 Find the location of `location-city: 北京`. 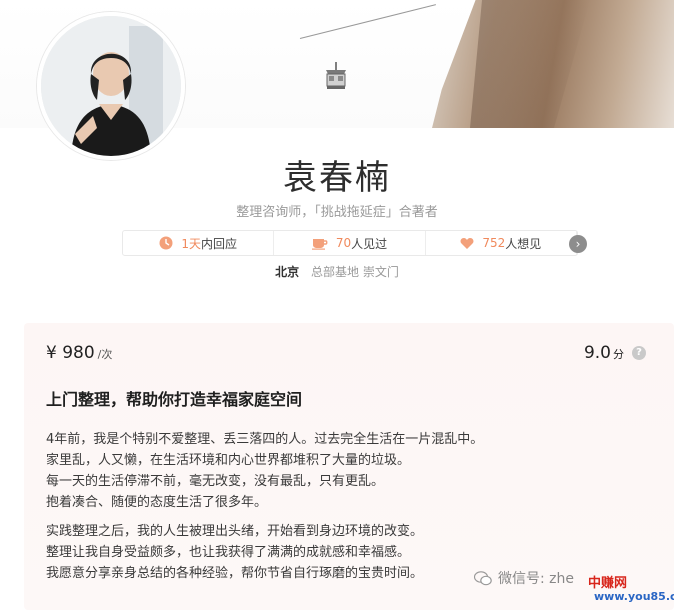

location-city: 北京 is located at coordinates (287, 272).